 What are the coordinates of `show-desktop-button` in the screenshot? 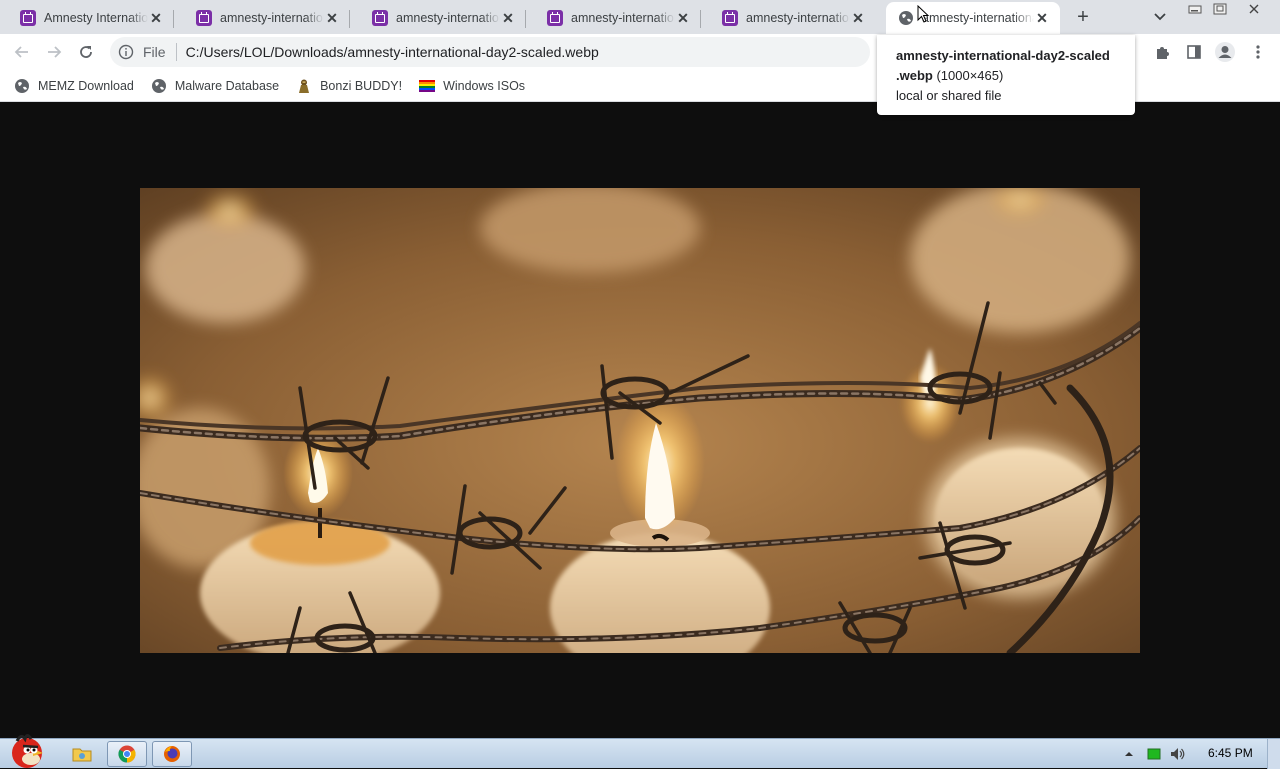 It's located at (1273, 754).